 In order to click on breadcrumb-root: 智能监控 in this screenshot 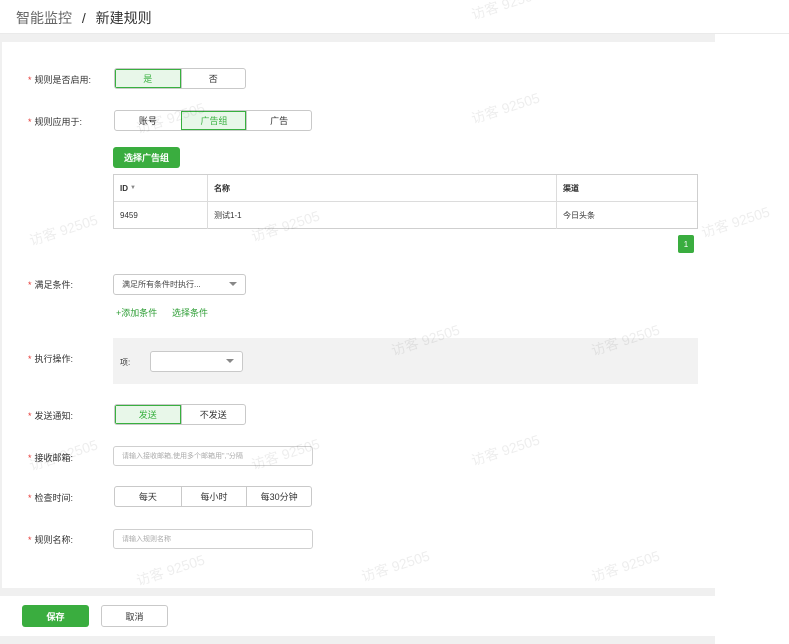, I will do `click(44, 18)`.